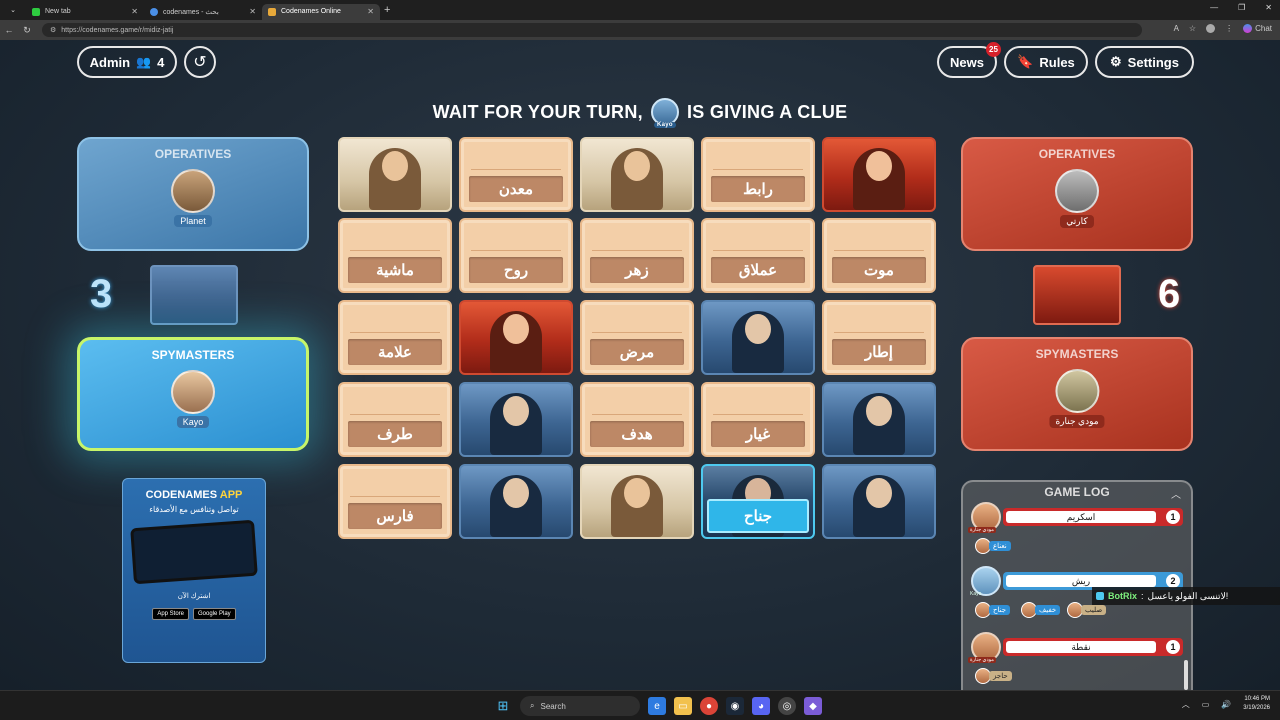 This screenshot has width=1280, height=720. Describe the element at coordinates (735, 706) in the screenshot. I see `steam-icon: ◉` at that location.